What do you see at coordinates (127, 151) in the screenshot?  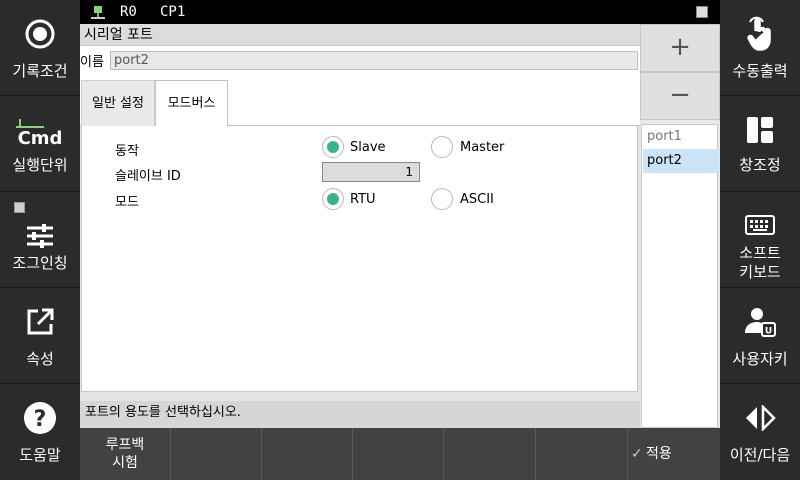 I see `action-label: 동작` at bounding box center [127, 151].